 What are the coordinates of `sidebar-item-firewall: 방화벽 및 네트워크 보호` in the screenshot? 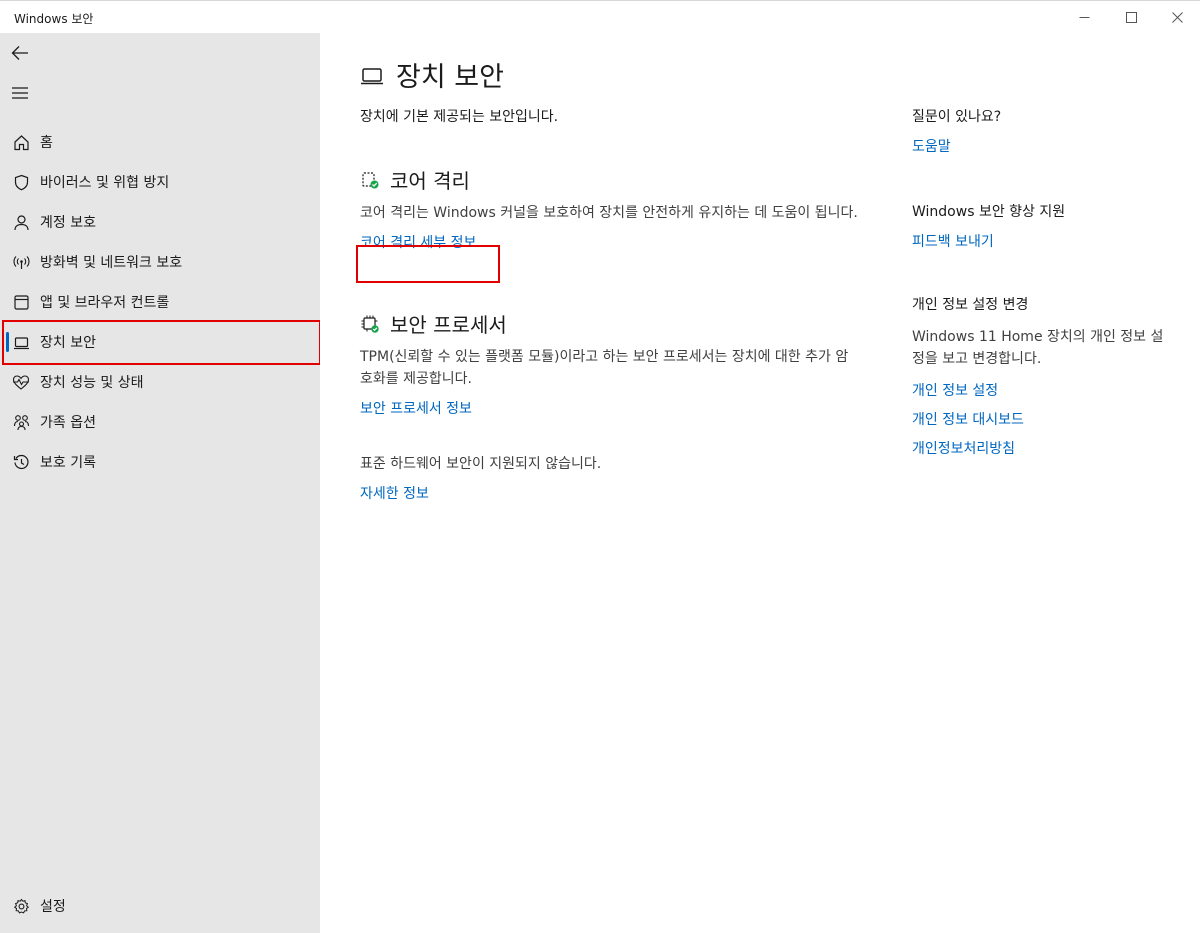 It's located at (160, 262).